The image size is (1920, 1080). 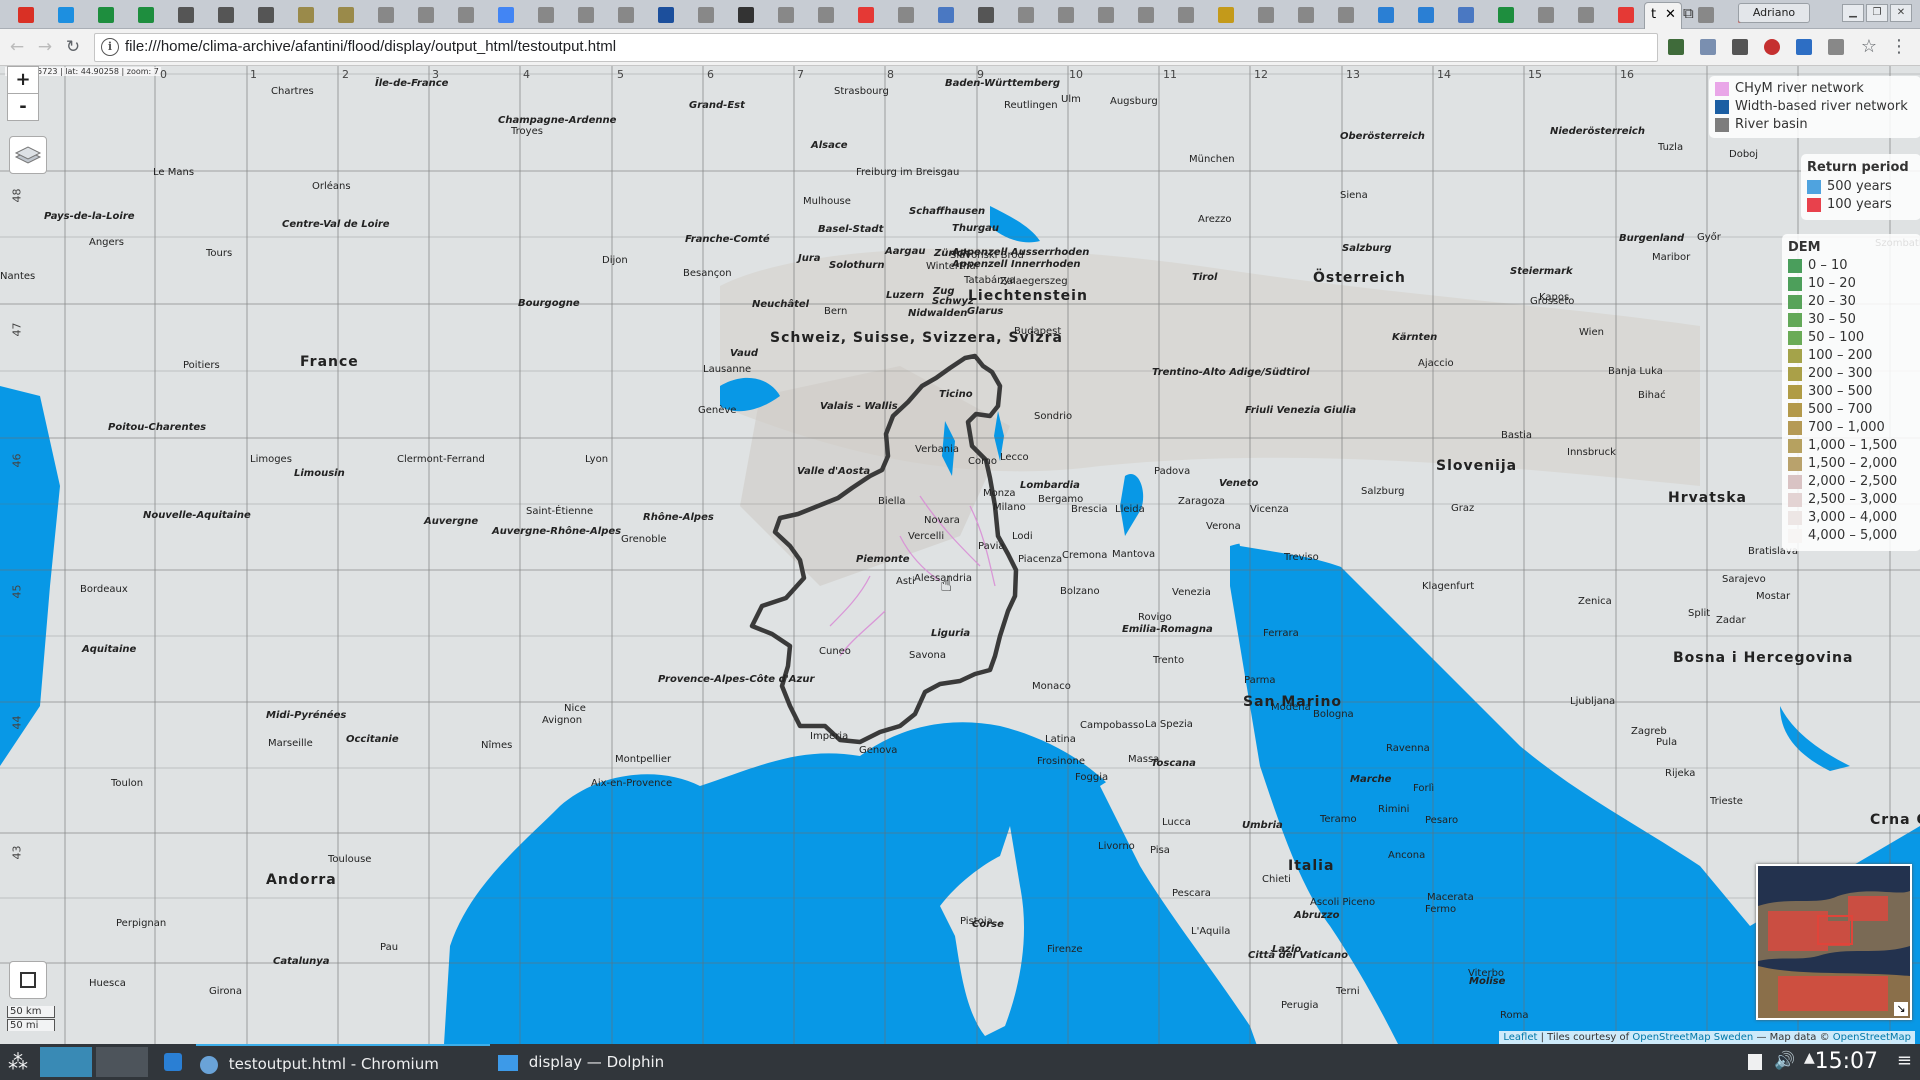 I want to click on legend-label: 2,000 – 2,500, so click(x=1853, y=481).